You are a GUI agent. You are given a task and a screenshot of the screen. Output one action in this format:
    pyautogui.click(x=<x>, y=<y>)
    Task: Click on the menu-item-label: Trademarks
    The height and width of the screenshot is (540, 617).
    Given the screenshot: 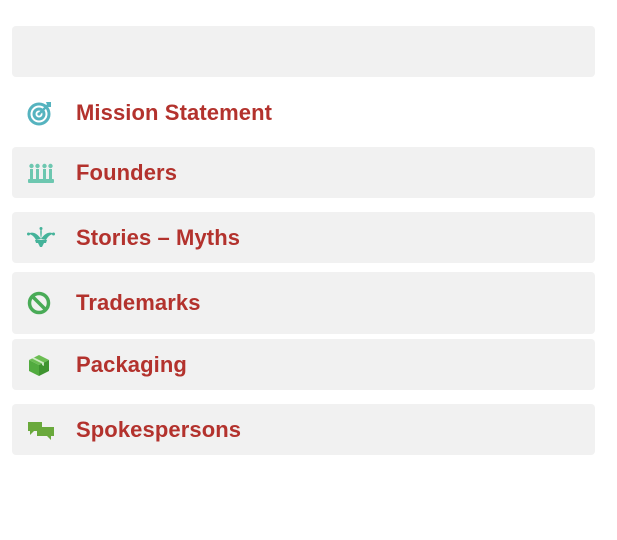 What is the action you would take?
    pyautogui.click(x=138, y=302)
    